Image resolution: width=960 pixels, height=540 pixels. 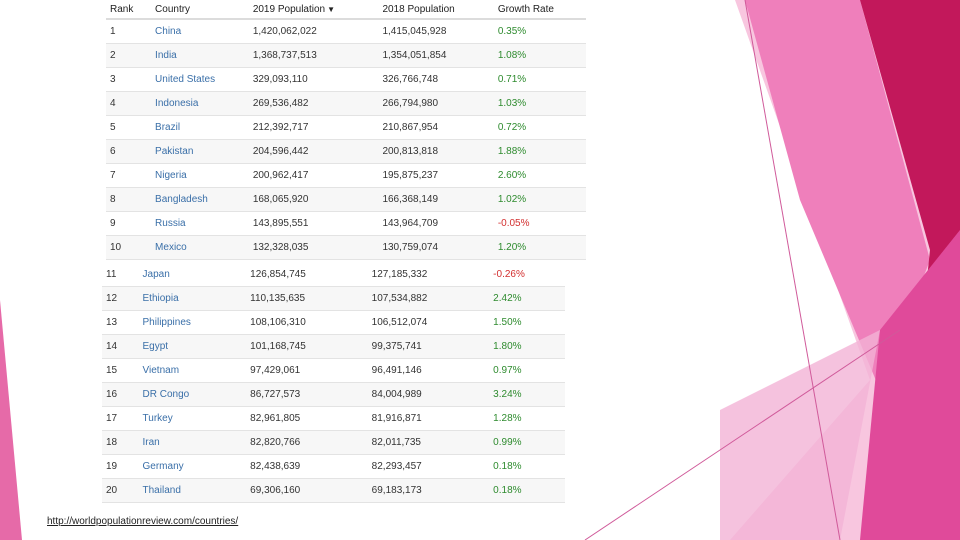 I want to click on population-2019-cell: 1,420,062,022, so click(x=313, y=31).